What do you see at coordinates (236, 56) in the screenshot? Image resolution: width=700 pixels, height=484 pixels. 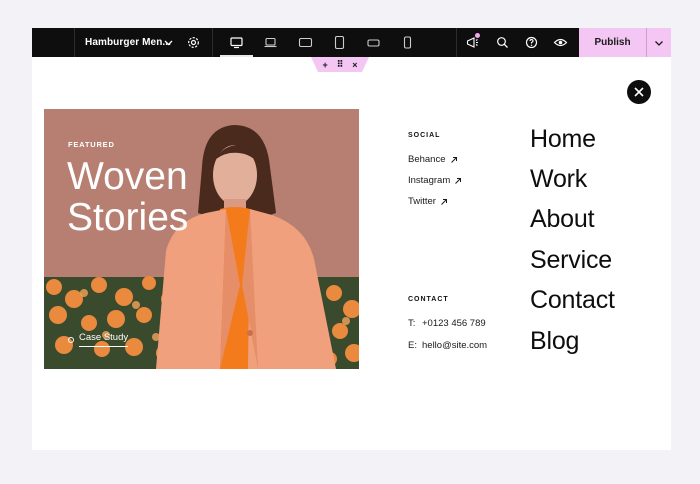 I see `active-device-indicator` at bounding box center [236, 56].